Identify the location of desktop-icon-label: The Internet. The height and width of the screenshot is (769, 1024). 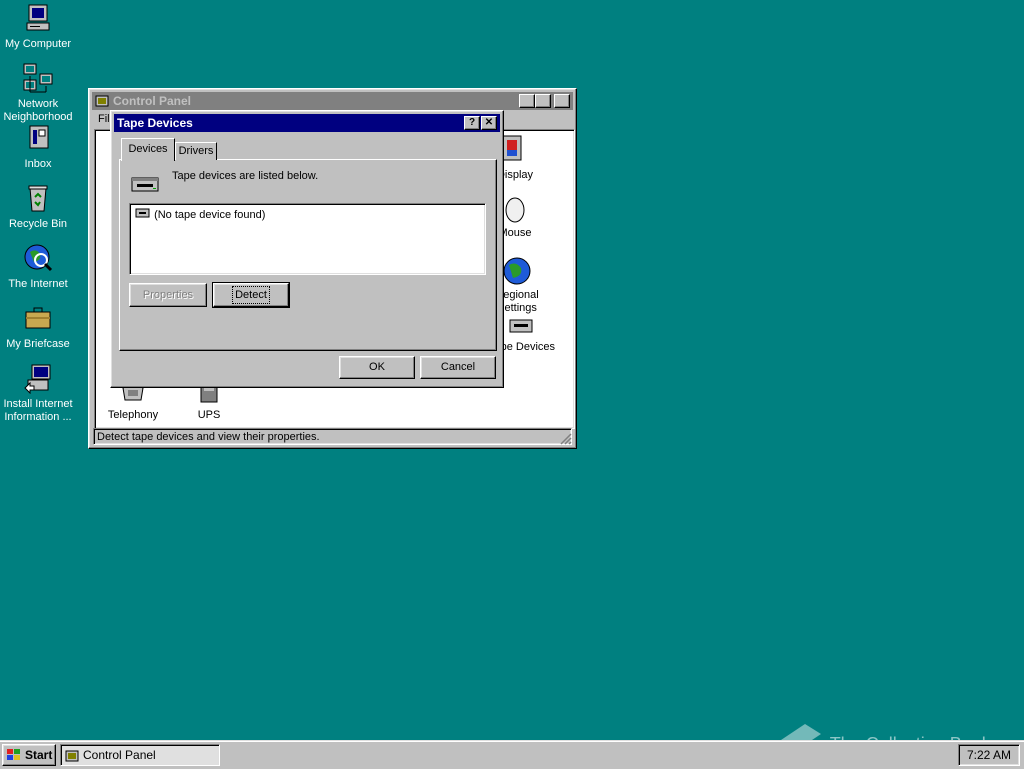
(38, 284).